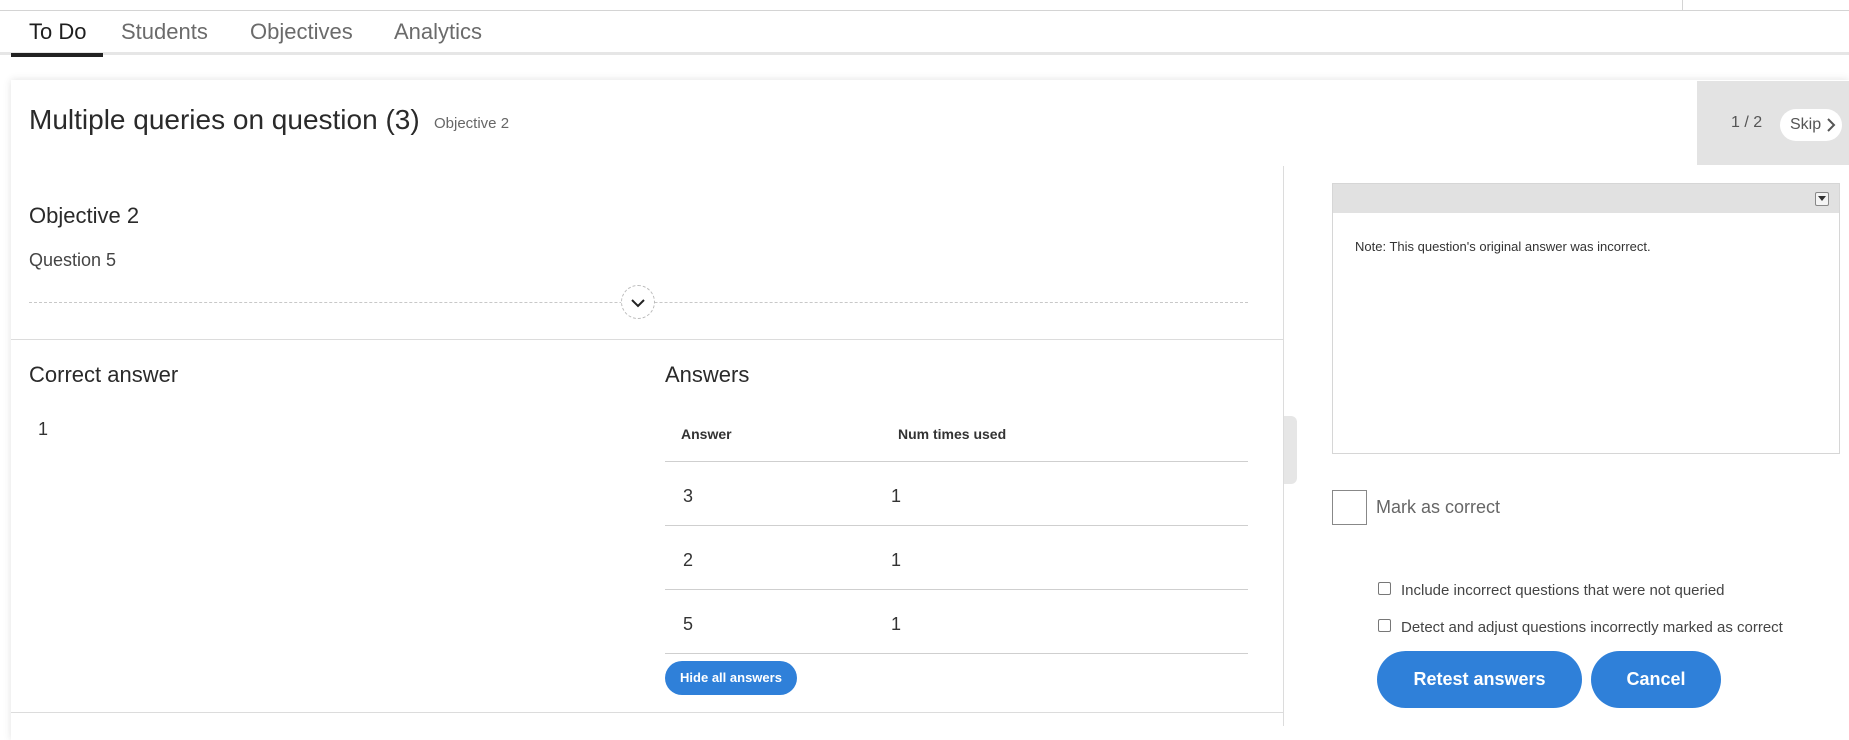 The image size is (1849, 740). What do you see at coordinates (84, 215) in the screenshot?
I see `objective-heading: Objective 2` at bounding box center [84, 215].